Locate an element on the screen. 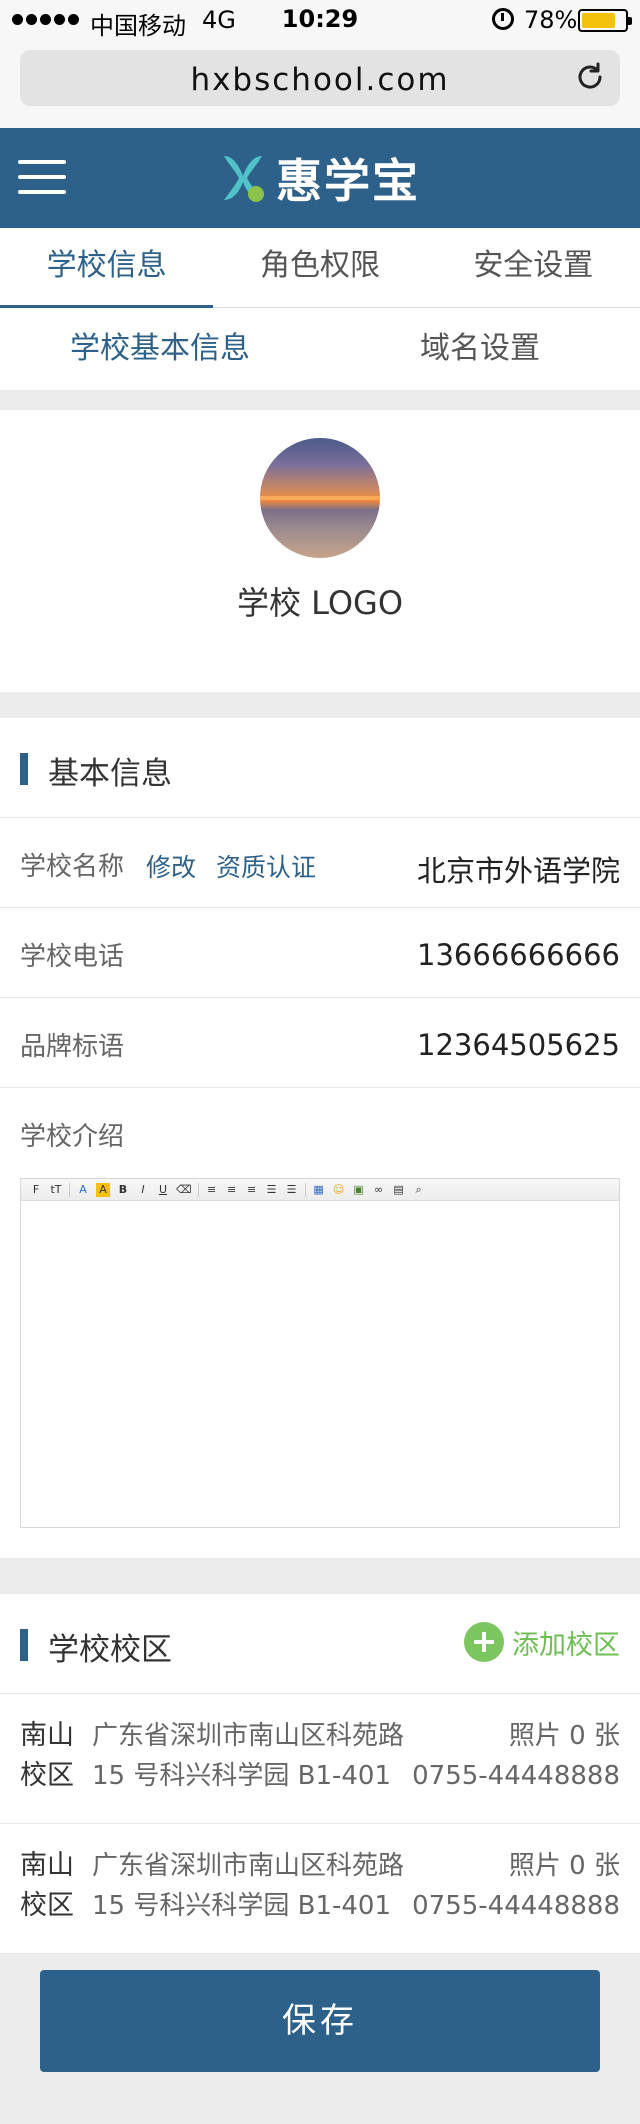  main-tabs: 学校信息 角色权限 安全设置 is located at coordinates (320, 268).